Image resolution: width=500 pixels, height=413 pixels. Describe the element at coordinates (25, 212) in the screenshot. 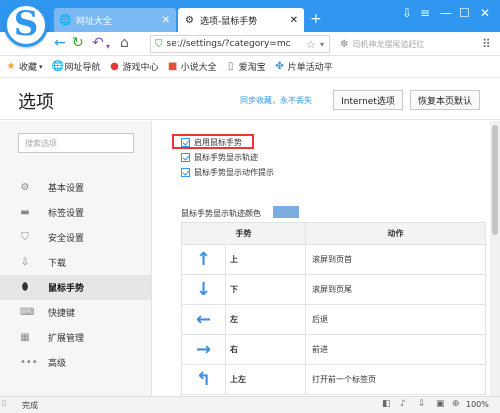

I see `tab-icon: ▬` at that location.